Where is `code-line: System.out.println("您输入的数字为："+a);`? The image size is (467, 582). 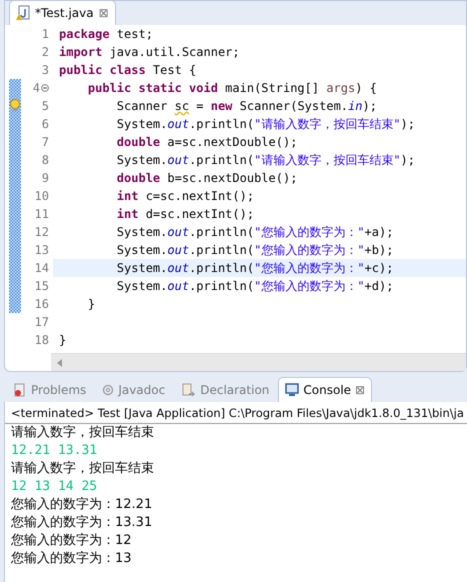
code-line: System.out.println("您输入的数字为："+a); is located at coordinates (255, 232).